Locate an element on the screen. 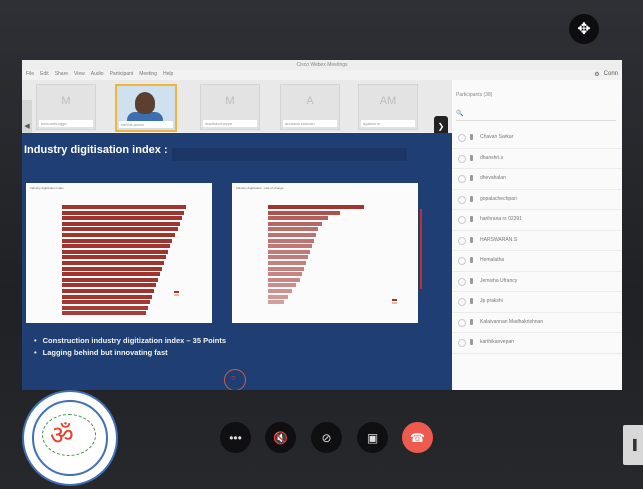 This screenshot has height=489, width=643. chart-header: Industry digitization - rate of change is located at coordinates (260, 188).